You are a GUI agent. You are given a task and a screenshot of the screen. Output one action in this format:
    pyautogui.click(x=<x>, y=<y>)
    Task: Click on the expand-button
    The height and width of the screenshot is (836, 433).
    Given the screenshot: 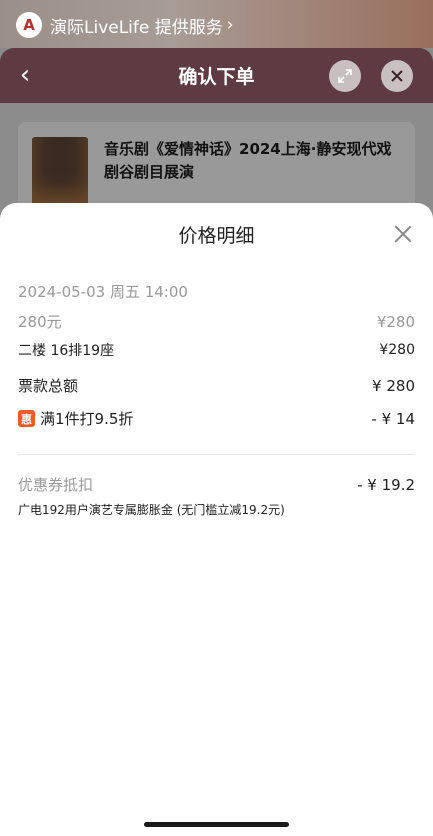 What is the action you would take?
    pyautogui.click(x=345, y=76)
    